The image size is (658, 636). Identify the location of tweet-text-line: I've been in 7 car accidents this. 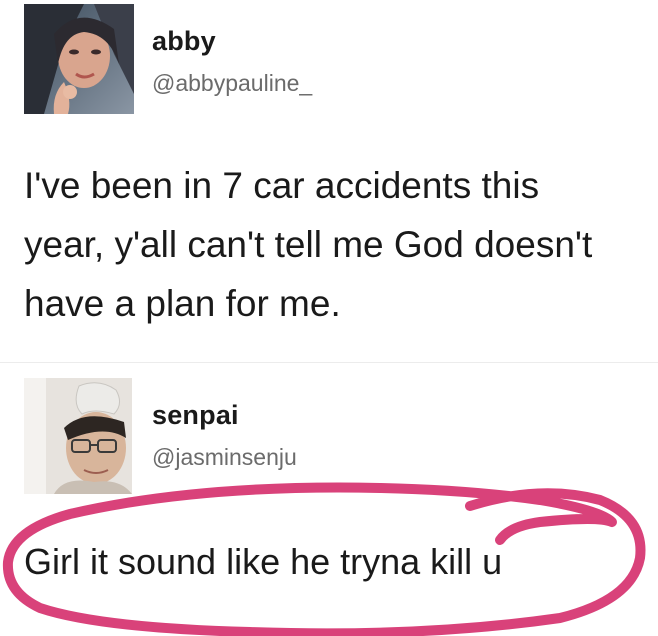
(282, 185).